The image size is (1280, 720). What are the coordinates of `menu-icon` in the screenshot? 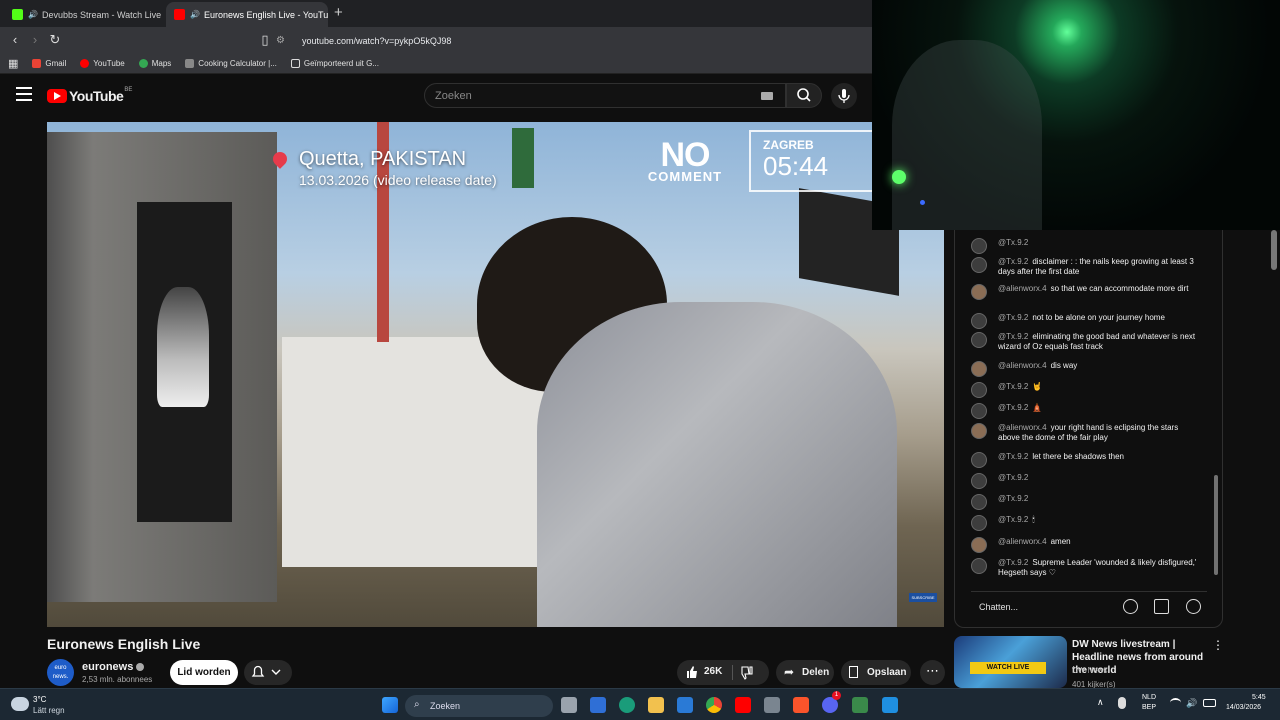 It's located at (24, 94).